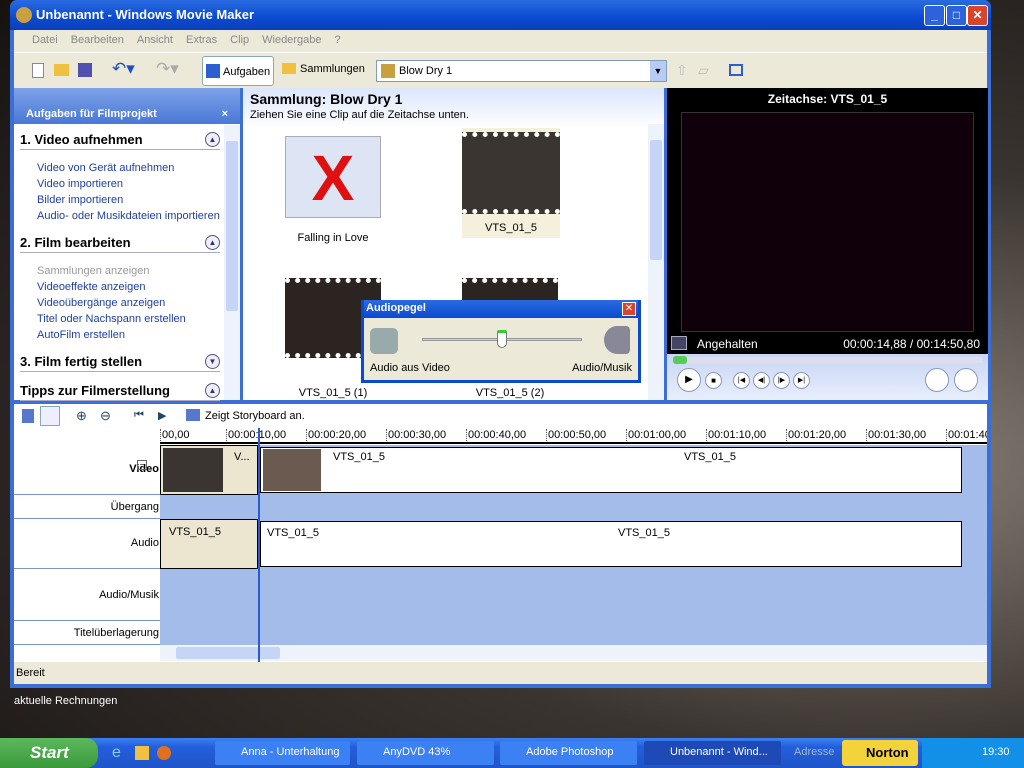 The height and width of the screenshot is (768, 1024). What do you see at coordinates (703, 70) in the screenshot?
I see `new-folder-icon: ▱` at bounding box center [703, 70].